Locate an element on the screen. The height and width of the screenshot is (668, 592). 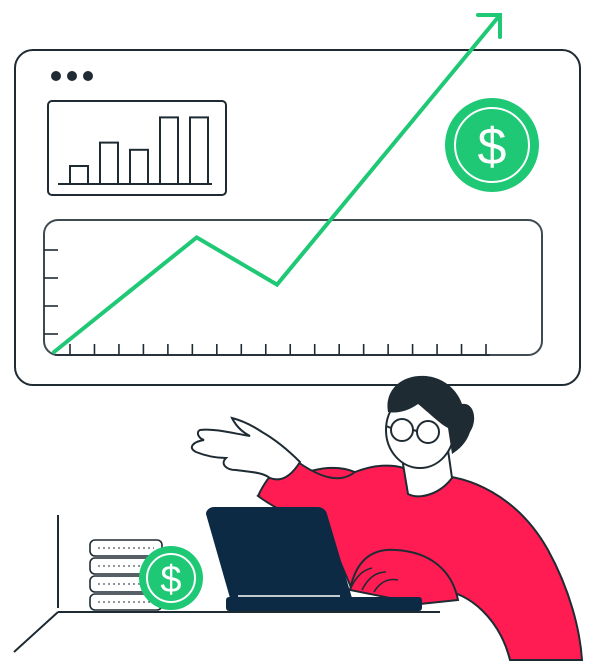
dollar-symbol-small: $ is located at coordinates (170, 580).